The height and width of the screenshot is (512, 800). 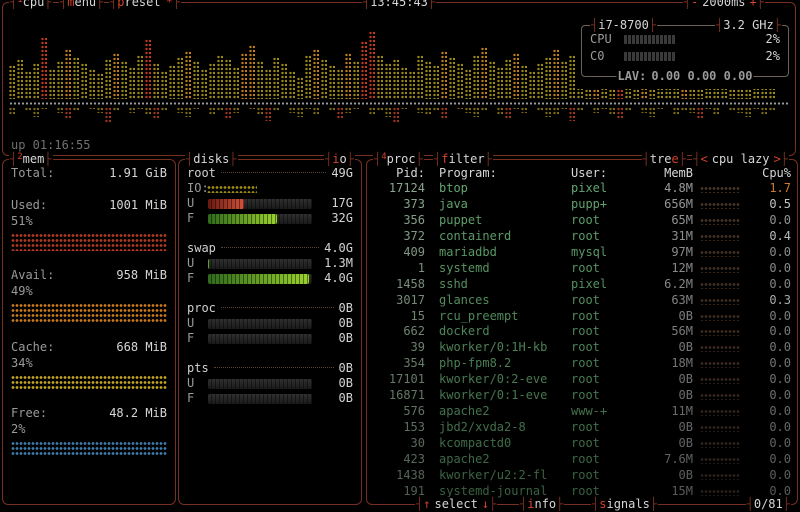 What do you see at coordinates (582, 300) in the screenshot?
I see `process-row: 3017 glances root 63M 0.3` at bounding box center [582, 300].